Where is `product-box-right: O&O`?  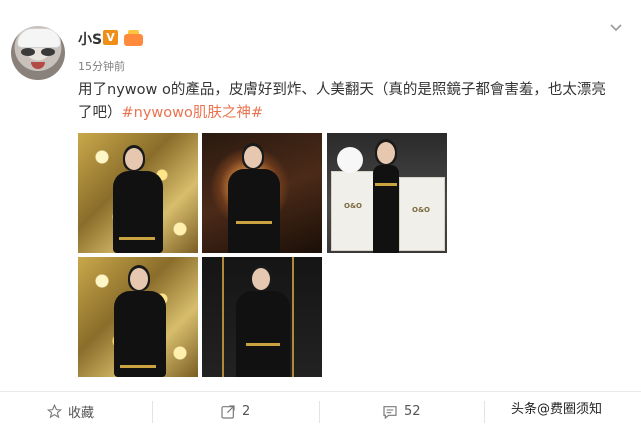 product-box-right: O&O is located at coordinates (422, 214).